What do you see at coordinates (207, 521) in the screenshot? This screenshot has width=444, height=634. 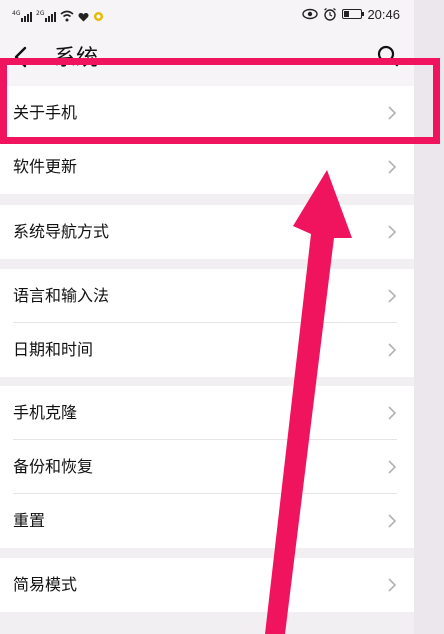 I see `settings-item-reset: 重置` at bounding box center [207, 521].